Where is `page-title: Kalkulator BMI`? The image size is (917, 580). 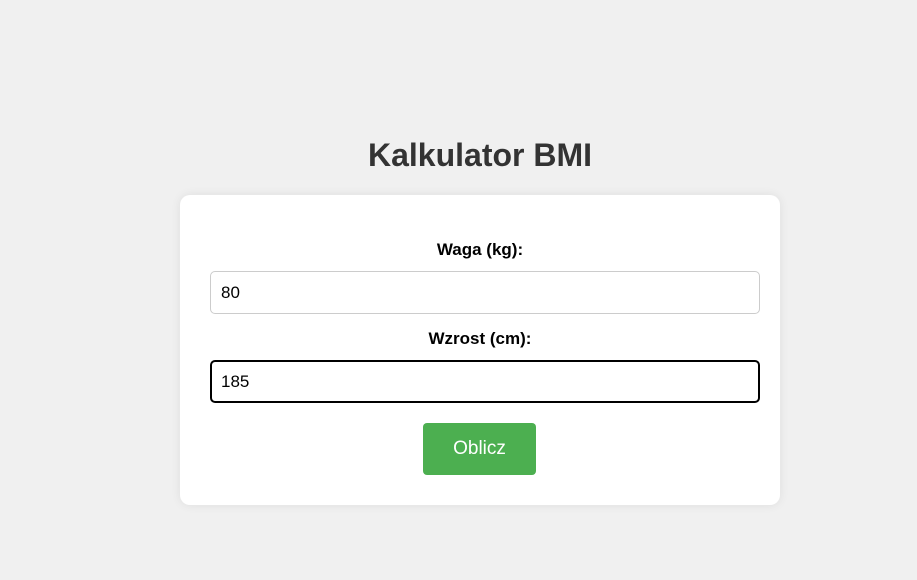 page-title: Kalkulator BMI is located at coordinates (480, 155).